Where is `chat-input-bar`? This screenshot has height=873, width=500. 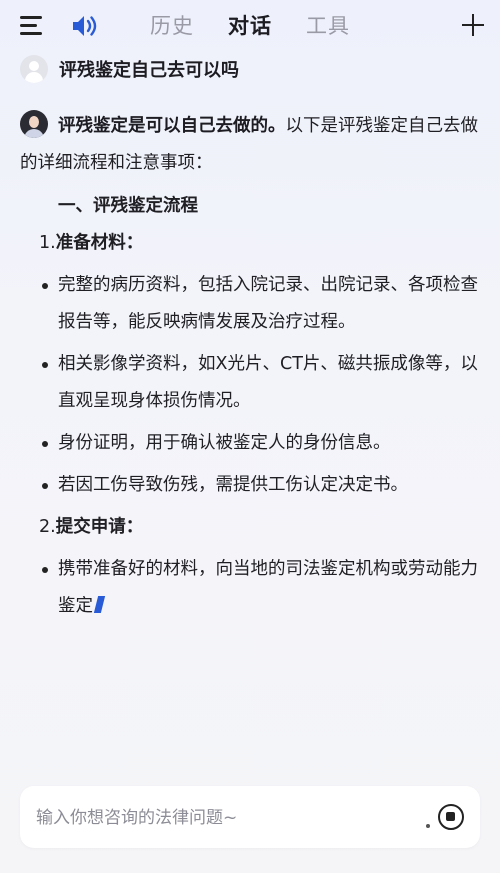 chat-input-bar is located at coordinates (250, 818).